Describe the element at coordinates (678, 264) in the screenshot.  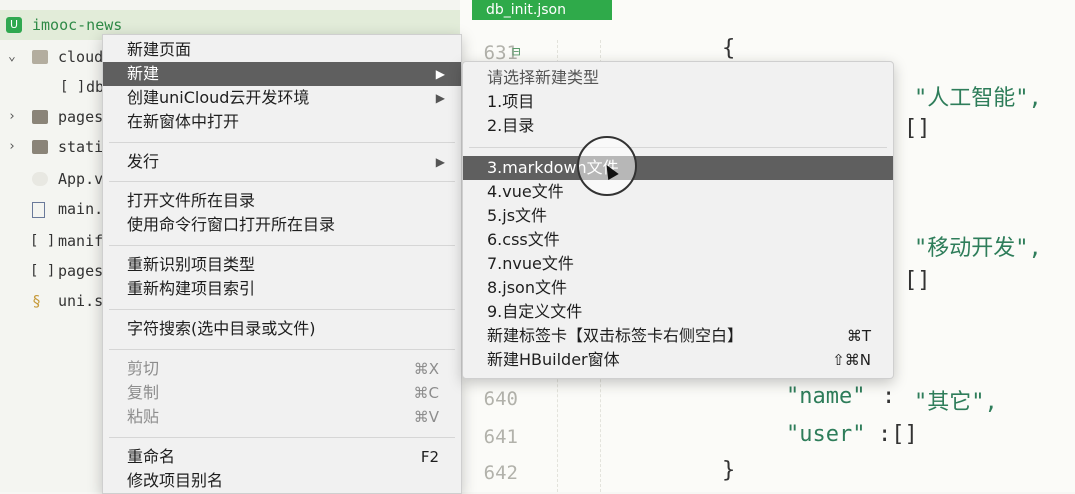
I see `submenu-item-nvue: 7.nvue文件` at that location.